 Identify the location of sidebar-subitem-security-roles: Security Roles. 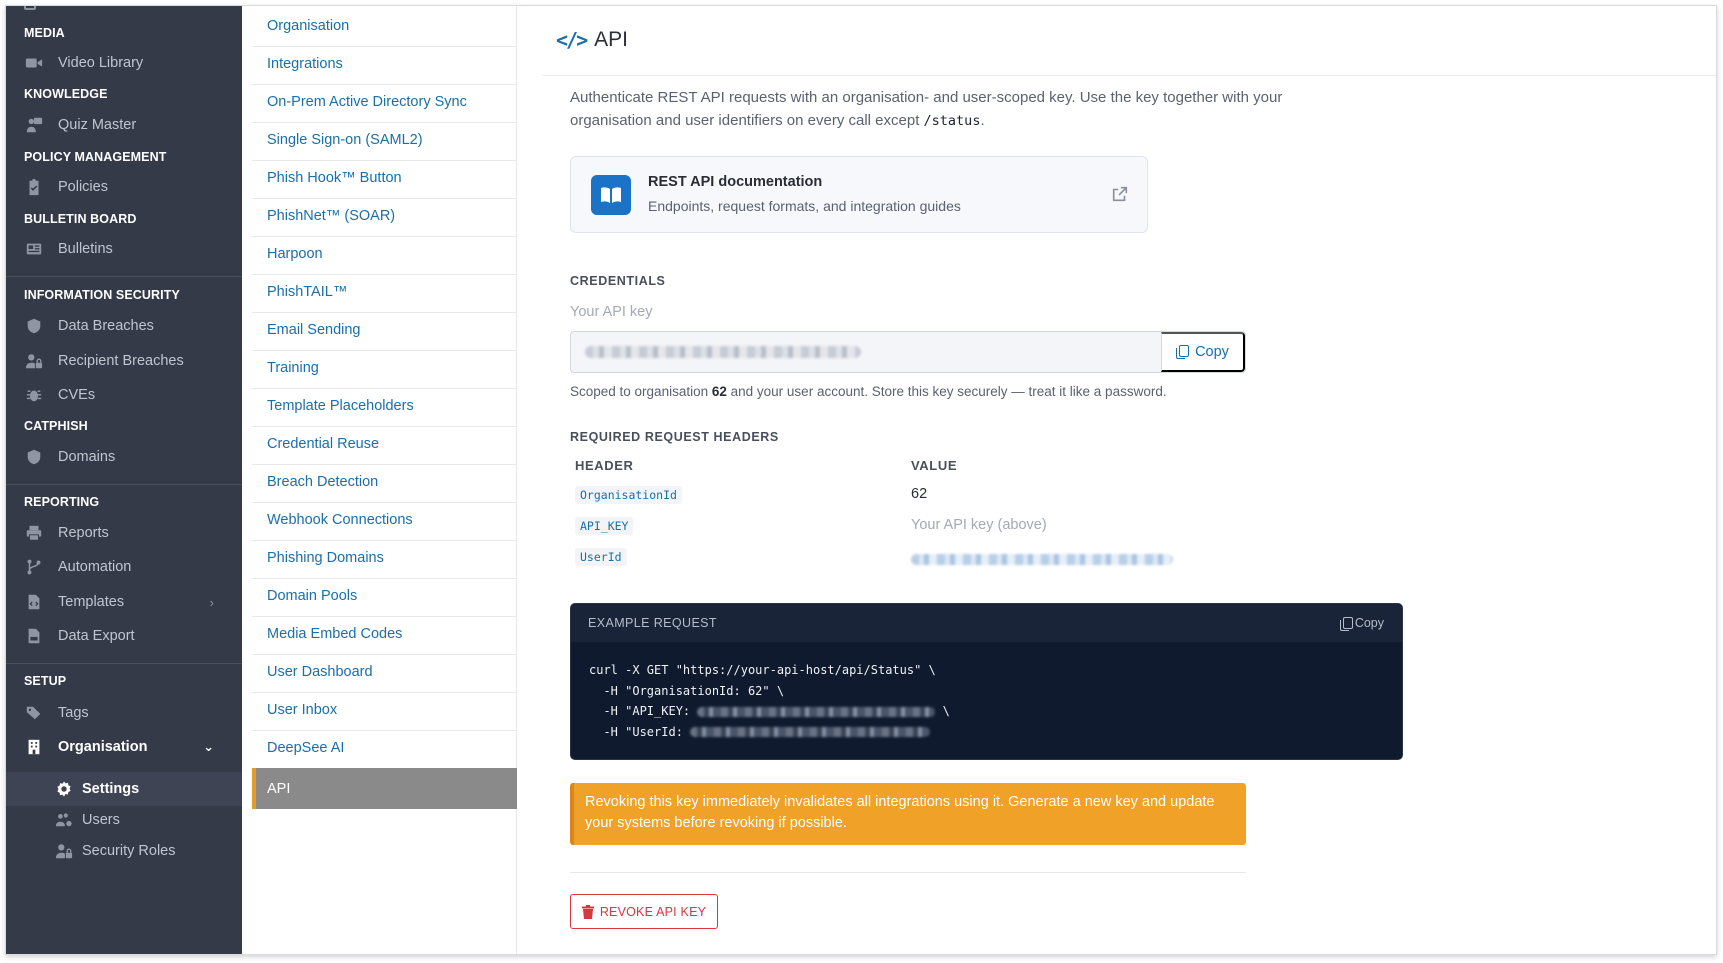
(124, 851).